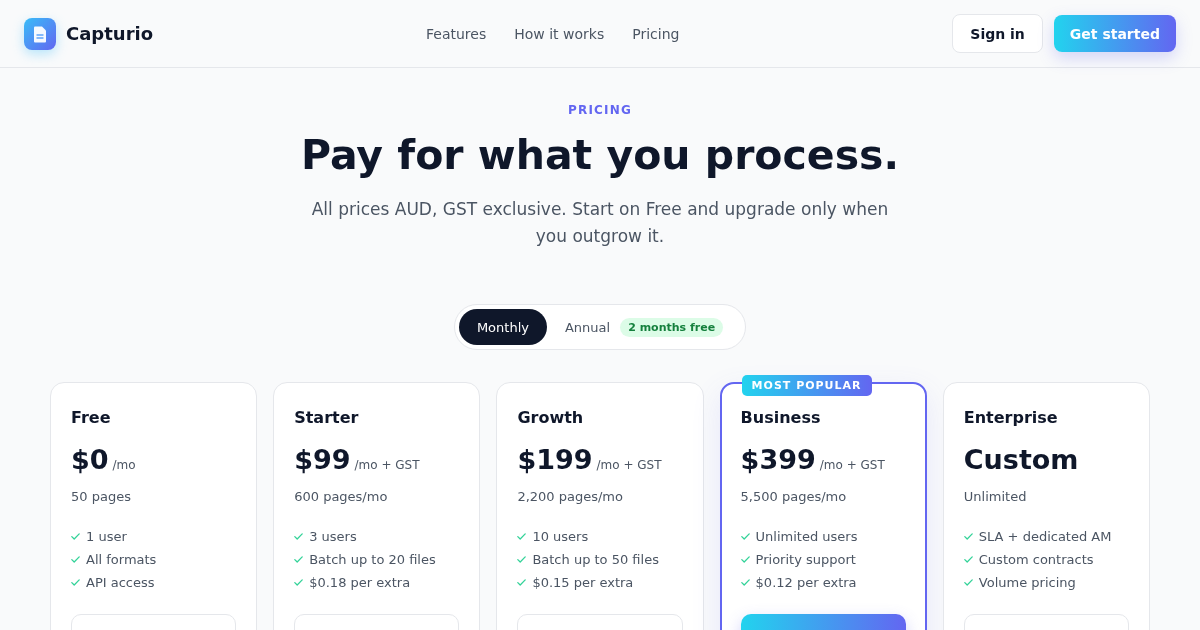  I want to click on plan-name: Business, so click(781, 418).